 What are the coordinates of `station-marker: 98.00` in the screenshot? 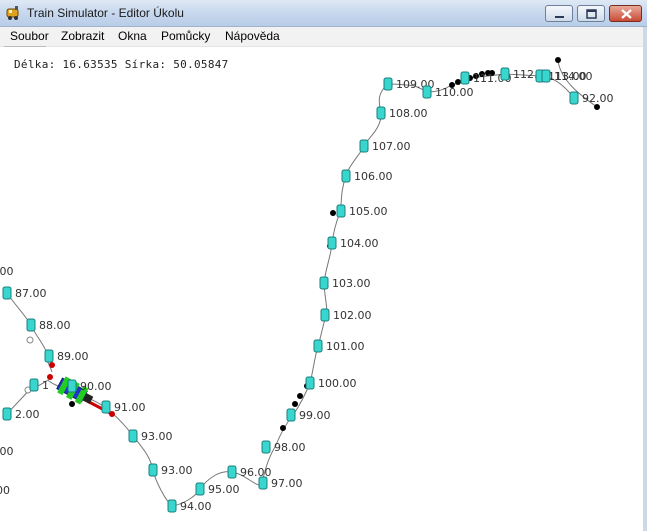 It's located at (283, 447).